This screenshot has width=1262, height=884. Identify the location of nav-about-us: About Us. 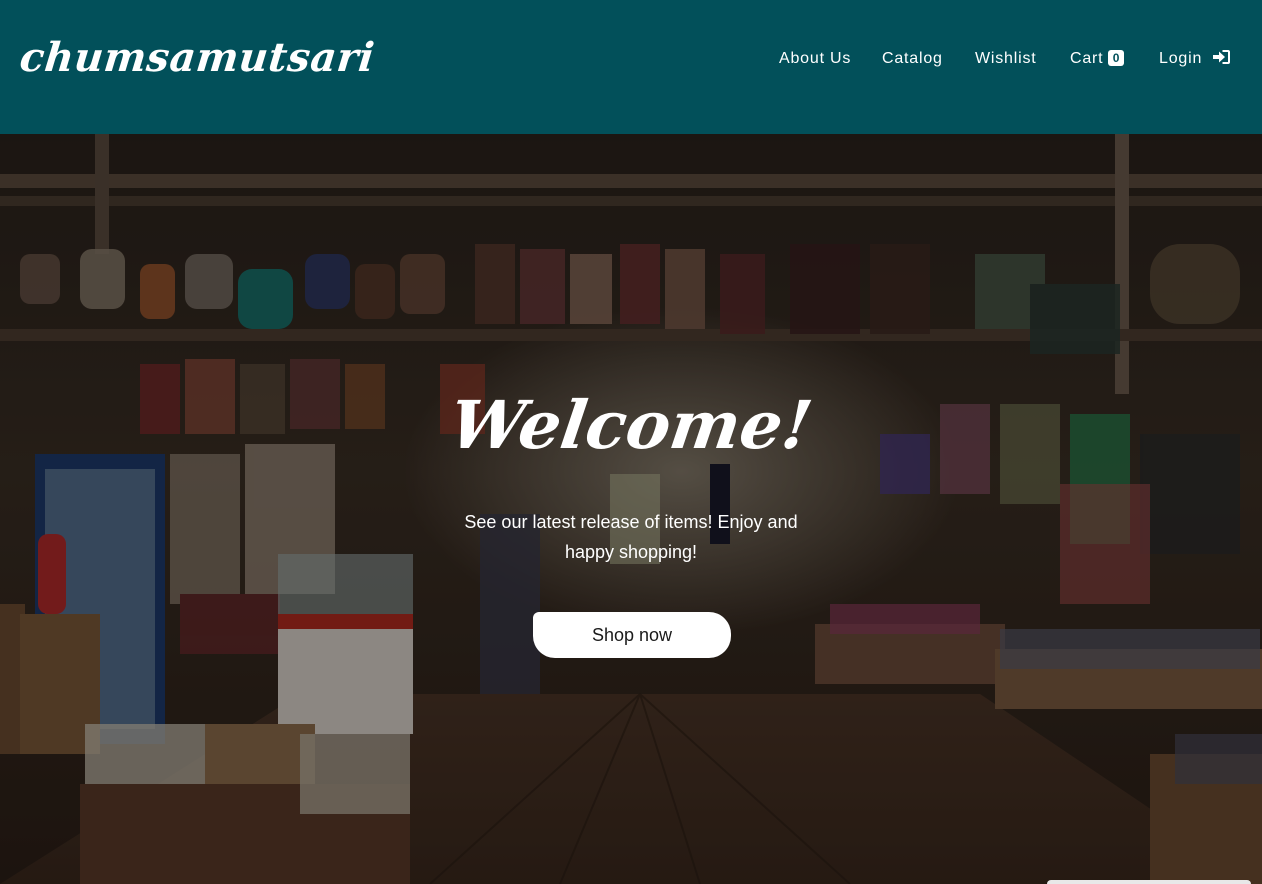
(815, 61).